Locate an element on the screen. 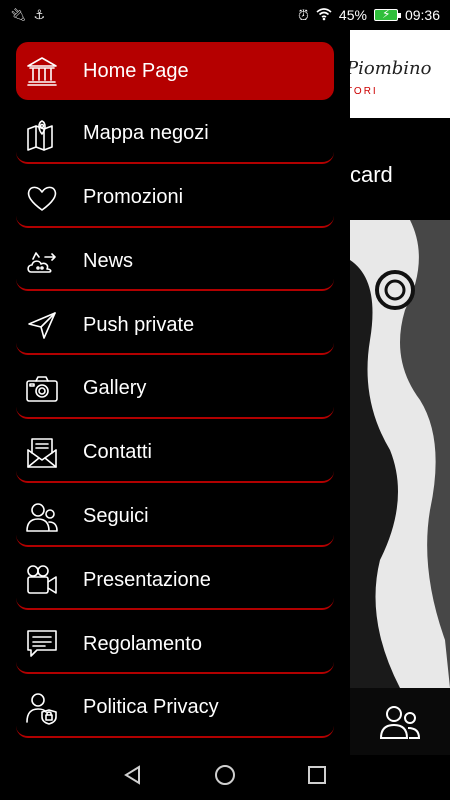  wifi-icon is located at coordinates (324, 15).